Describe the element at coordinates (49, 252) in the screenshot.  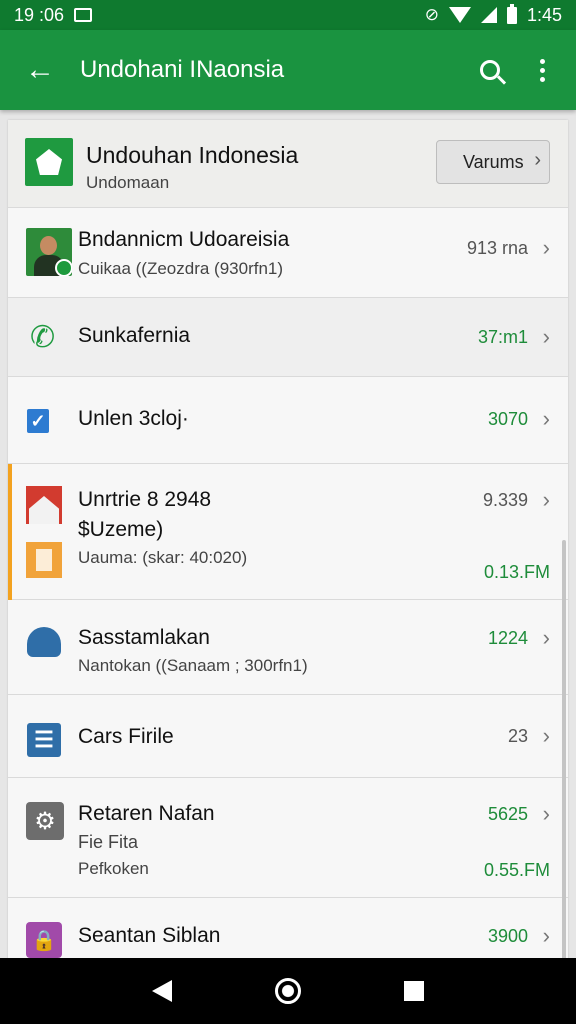
I see `avatar` at that location.